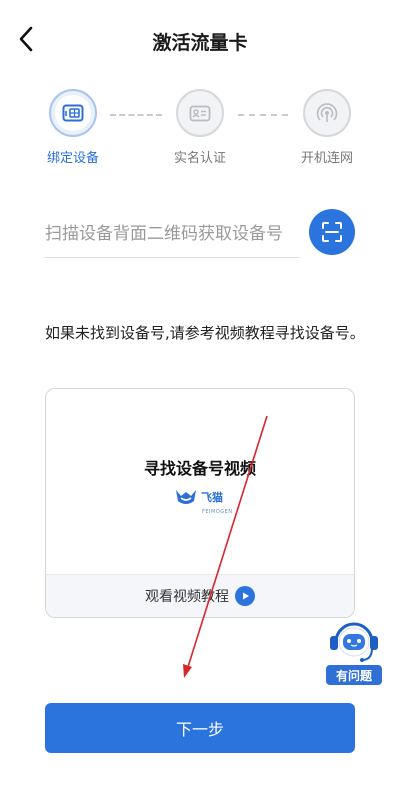 The height and width of the screenshot is (806, 400). I want to click on scan-button, so click(332, 232).